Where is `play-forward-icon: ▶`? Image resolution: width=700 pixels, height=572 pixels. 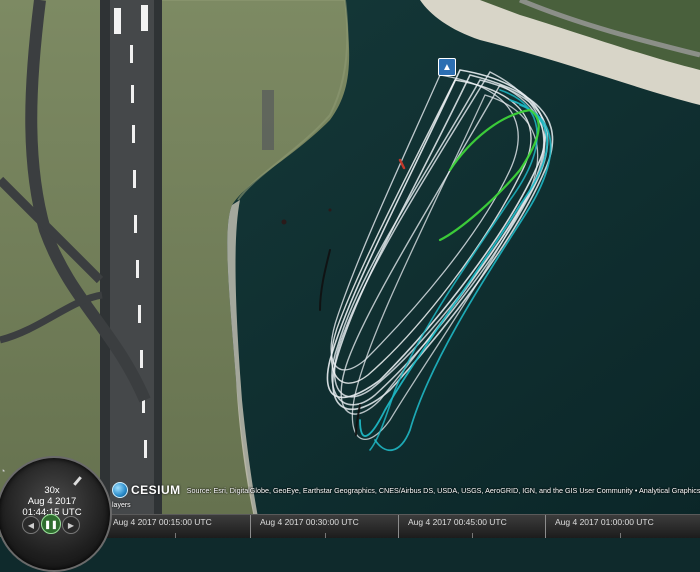
play-forward-icon: ▶ is located at coordinates (71, 525).